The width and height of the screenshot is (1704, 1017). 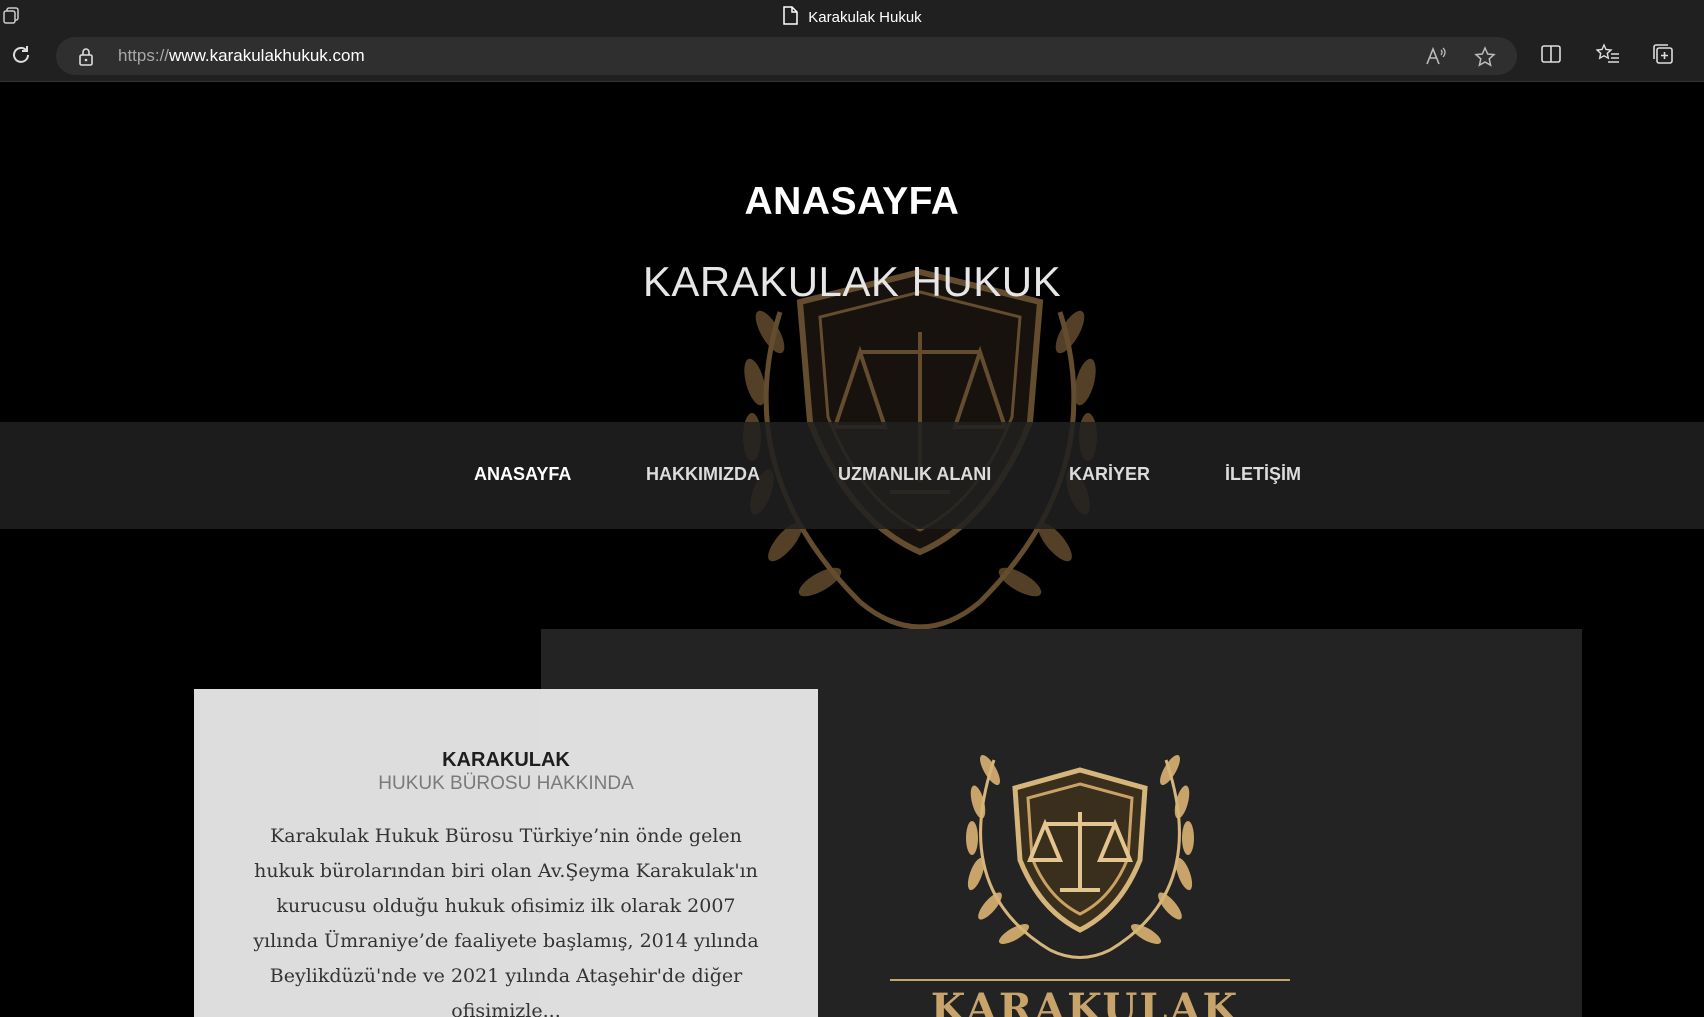 I want to click on hero-subtitle: KARAKULAK HUKUK, so click(x=852, y=281).